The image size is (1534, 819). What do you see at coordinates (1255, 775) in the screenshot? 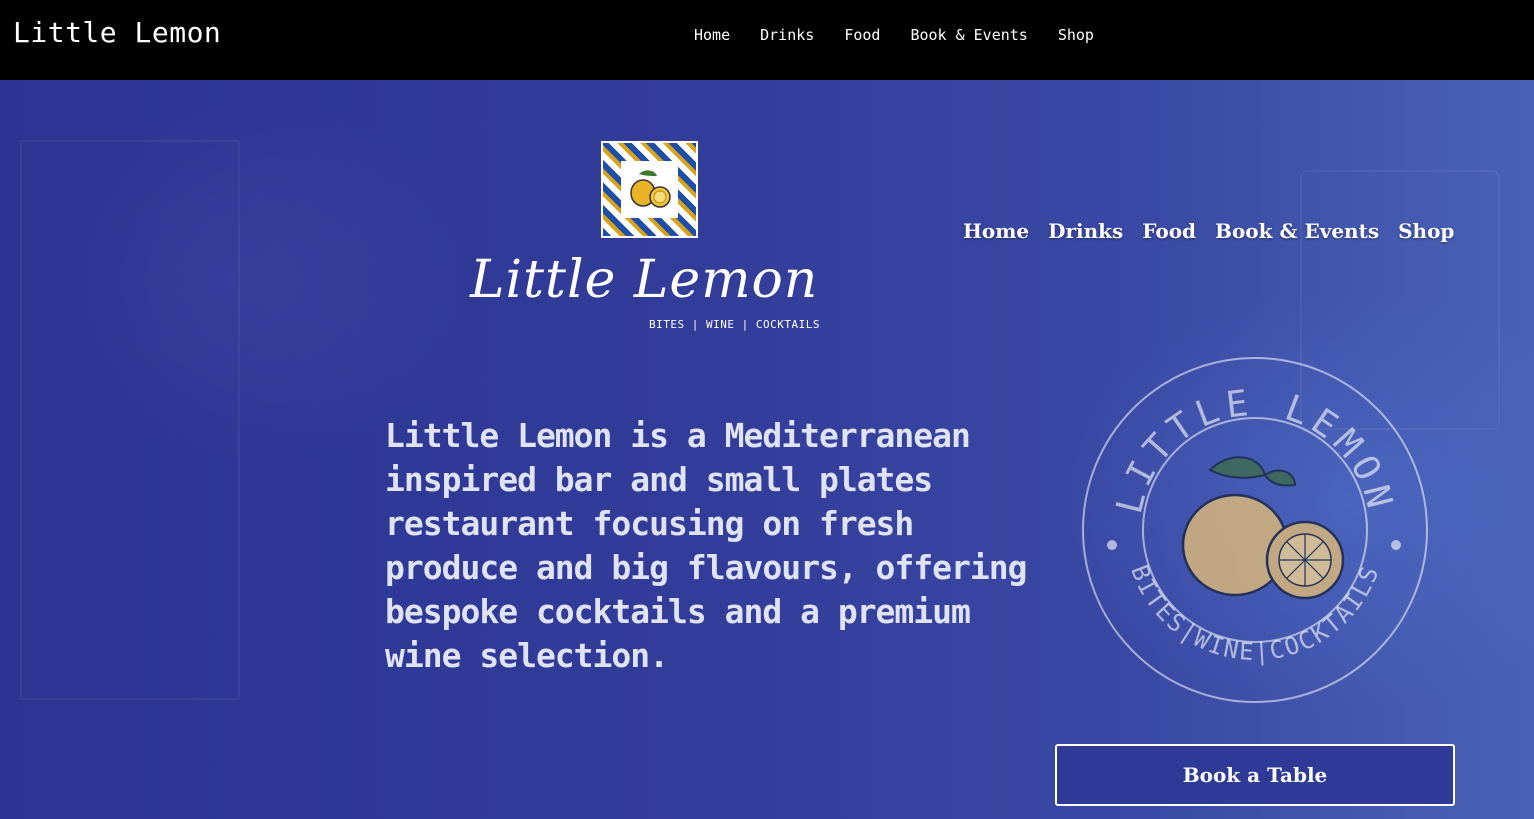
I see `book-table-button: Book a Table` at bounding box center [1255, 775].